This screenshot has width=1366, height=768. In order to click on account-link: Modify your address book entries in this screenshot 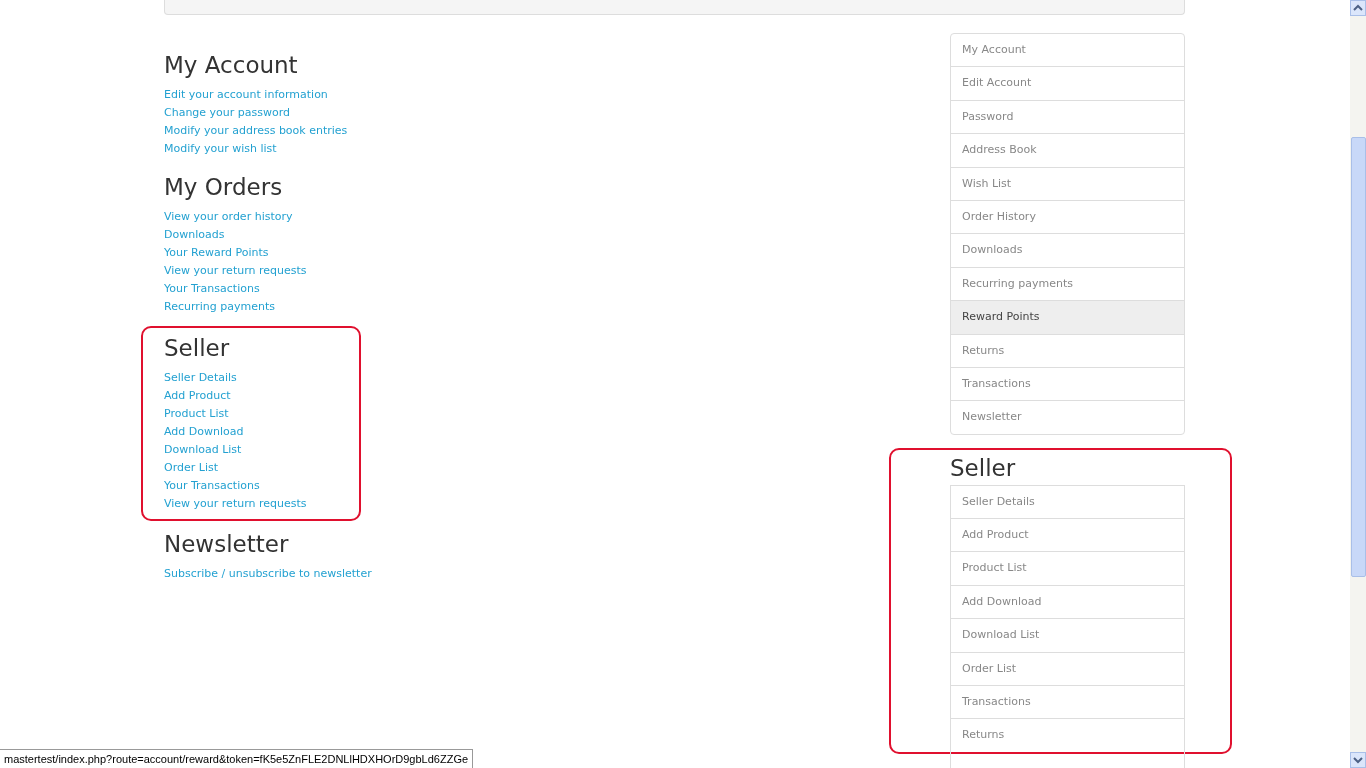, I will do `click(256, 130)`.